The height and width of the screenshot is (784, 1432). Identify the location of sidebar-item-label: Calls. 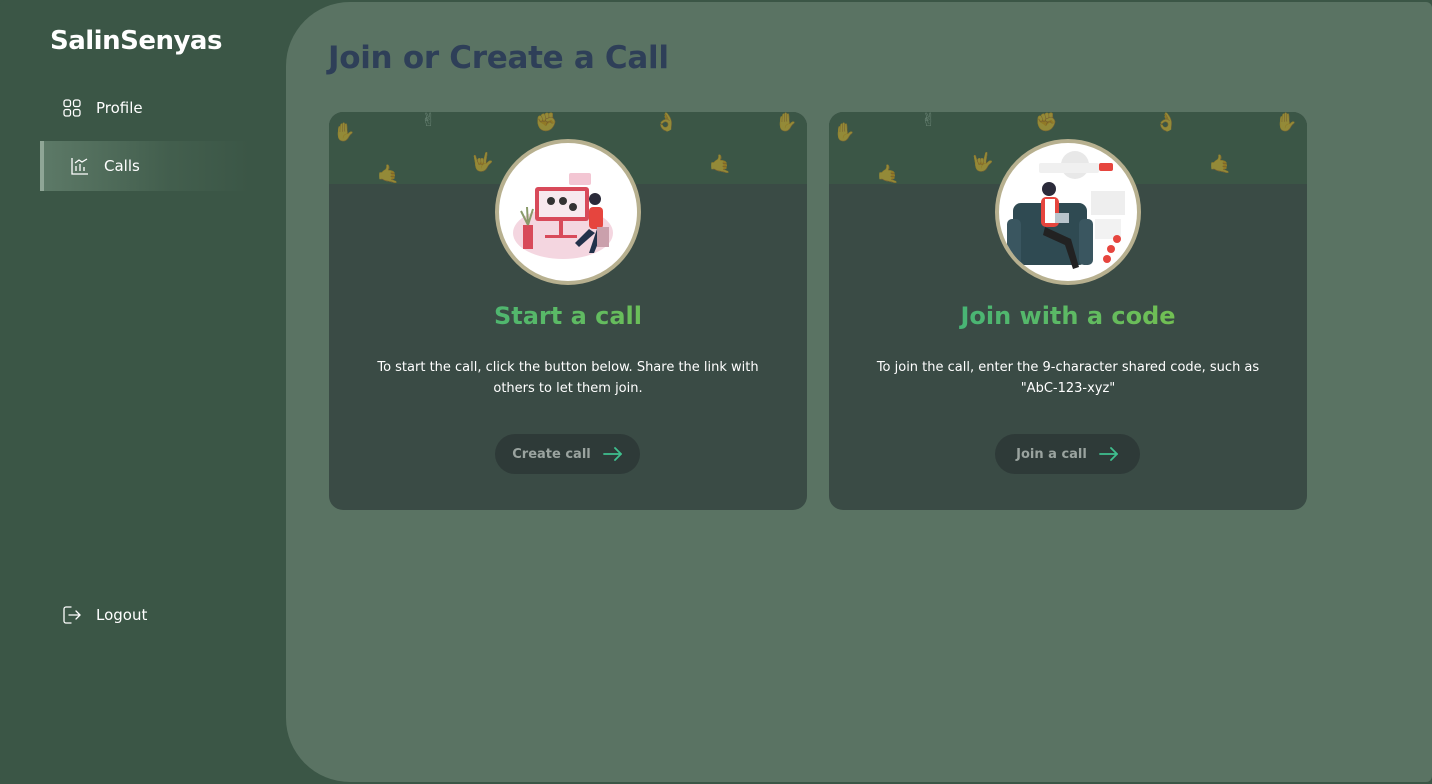
(122, 166).